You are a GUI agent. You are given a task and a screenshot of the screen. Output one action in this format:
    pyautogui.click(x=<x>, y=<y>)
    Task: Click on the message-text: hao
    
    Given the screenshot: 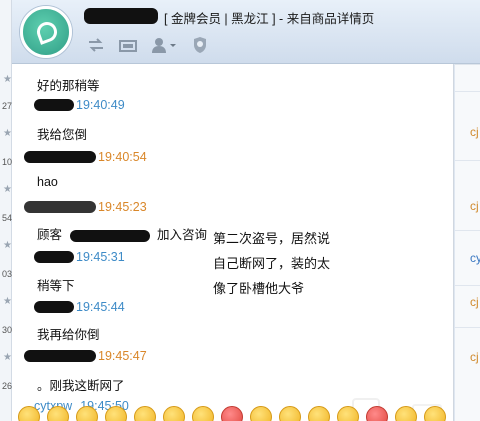 What is the action you would take?
    pyautogui.click(x=47, y=182)
    